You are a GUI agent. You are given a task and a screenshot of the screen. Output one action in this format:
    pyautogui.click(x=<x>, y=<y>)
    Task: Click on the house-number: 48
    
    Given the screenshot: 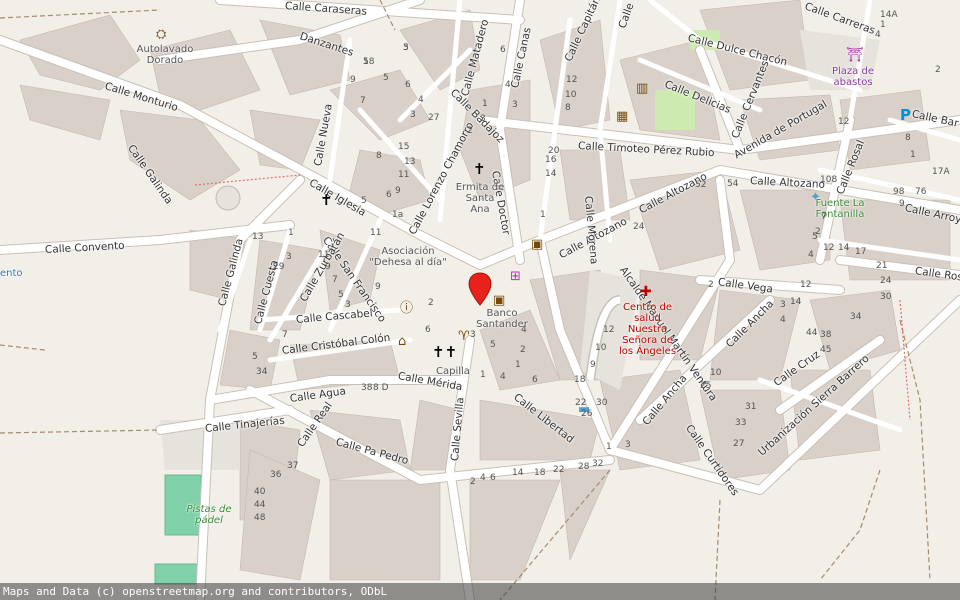 What is the action you would take?
    pyautogui.click(x=260, y=518)
    